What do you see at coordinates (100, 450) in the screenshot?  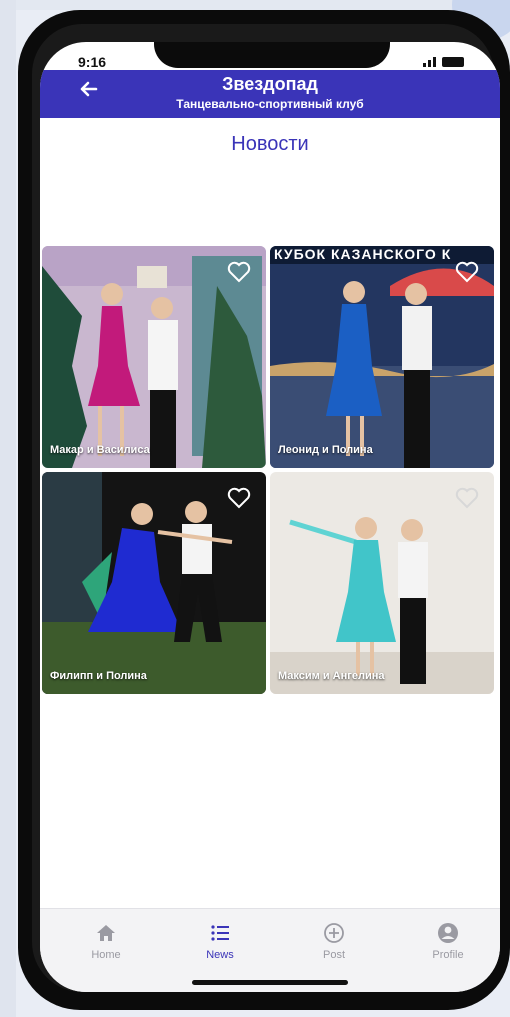 I see `news-card-caption: Макар и Василиса` at bounding box center [100, 450].